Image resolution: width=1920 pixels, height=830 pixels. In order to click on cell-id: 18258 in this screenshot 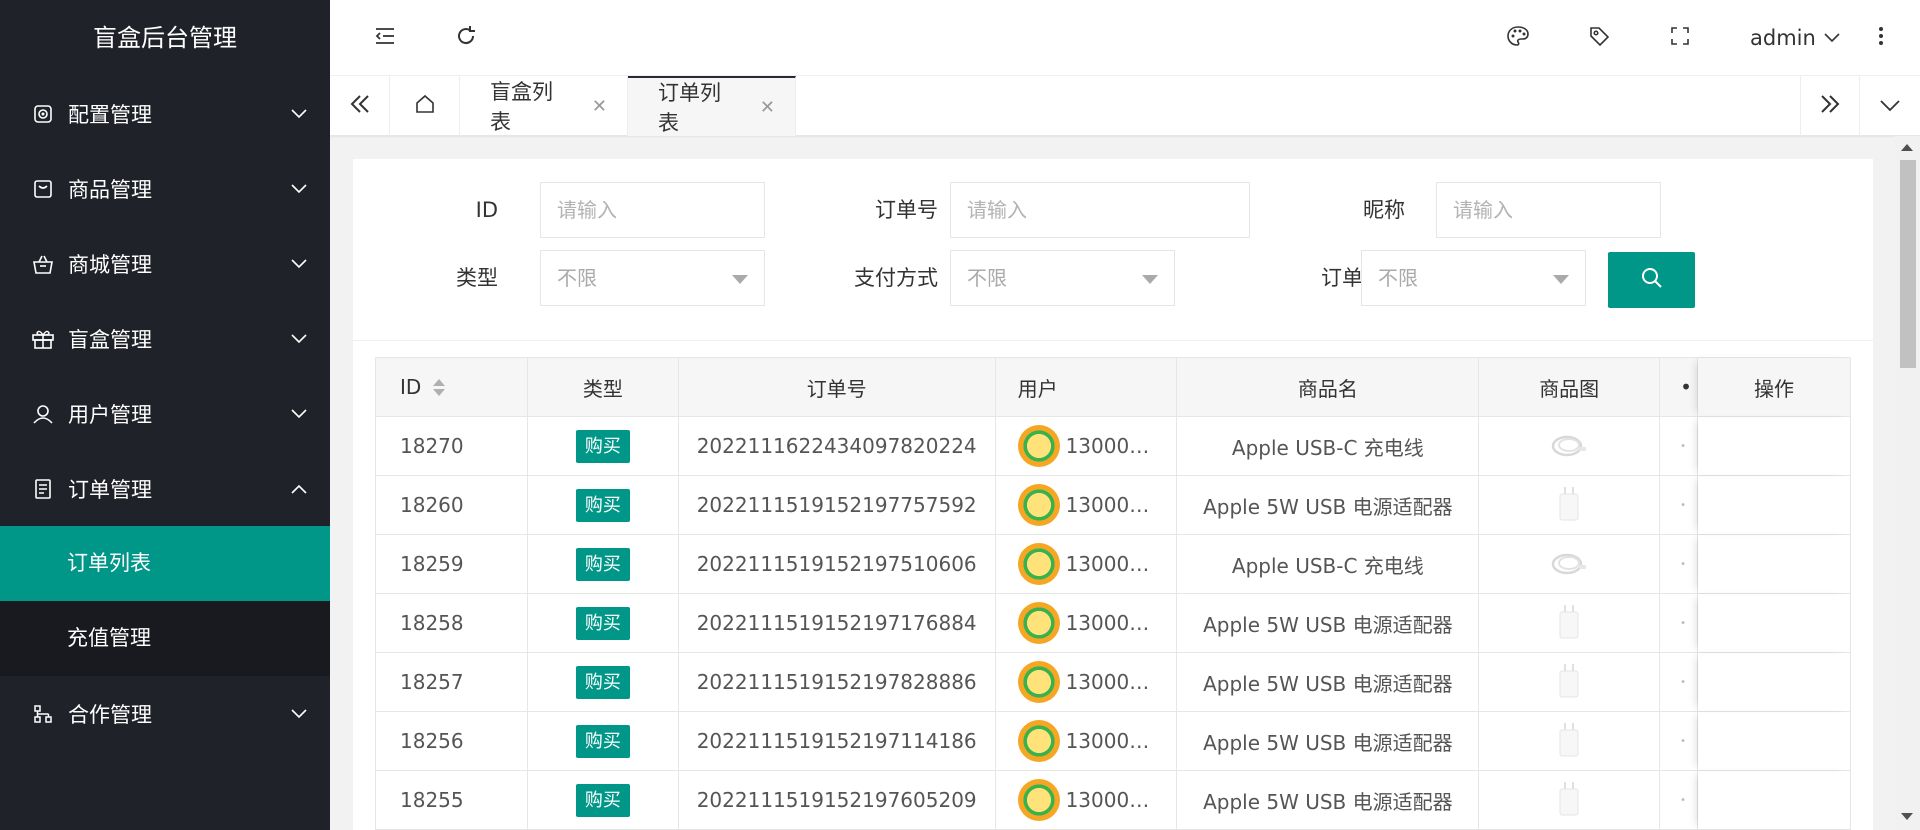, I will do `click(452, 623)`.